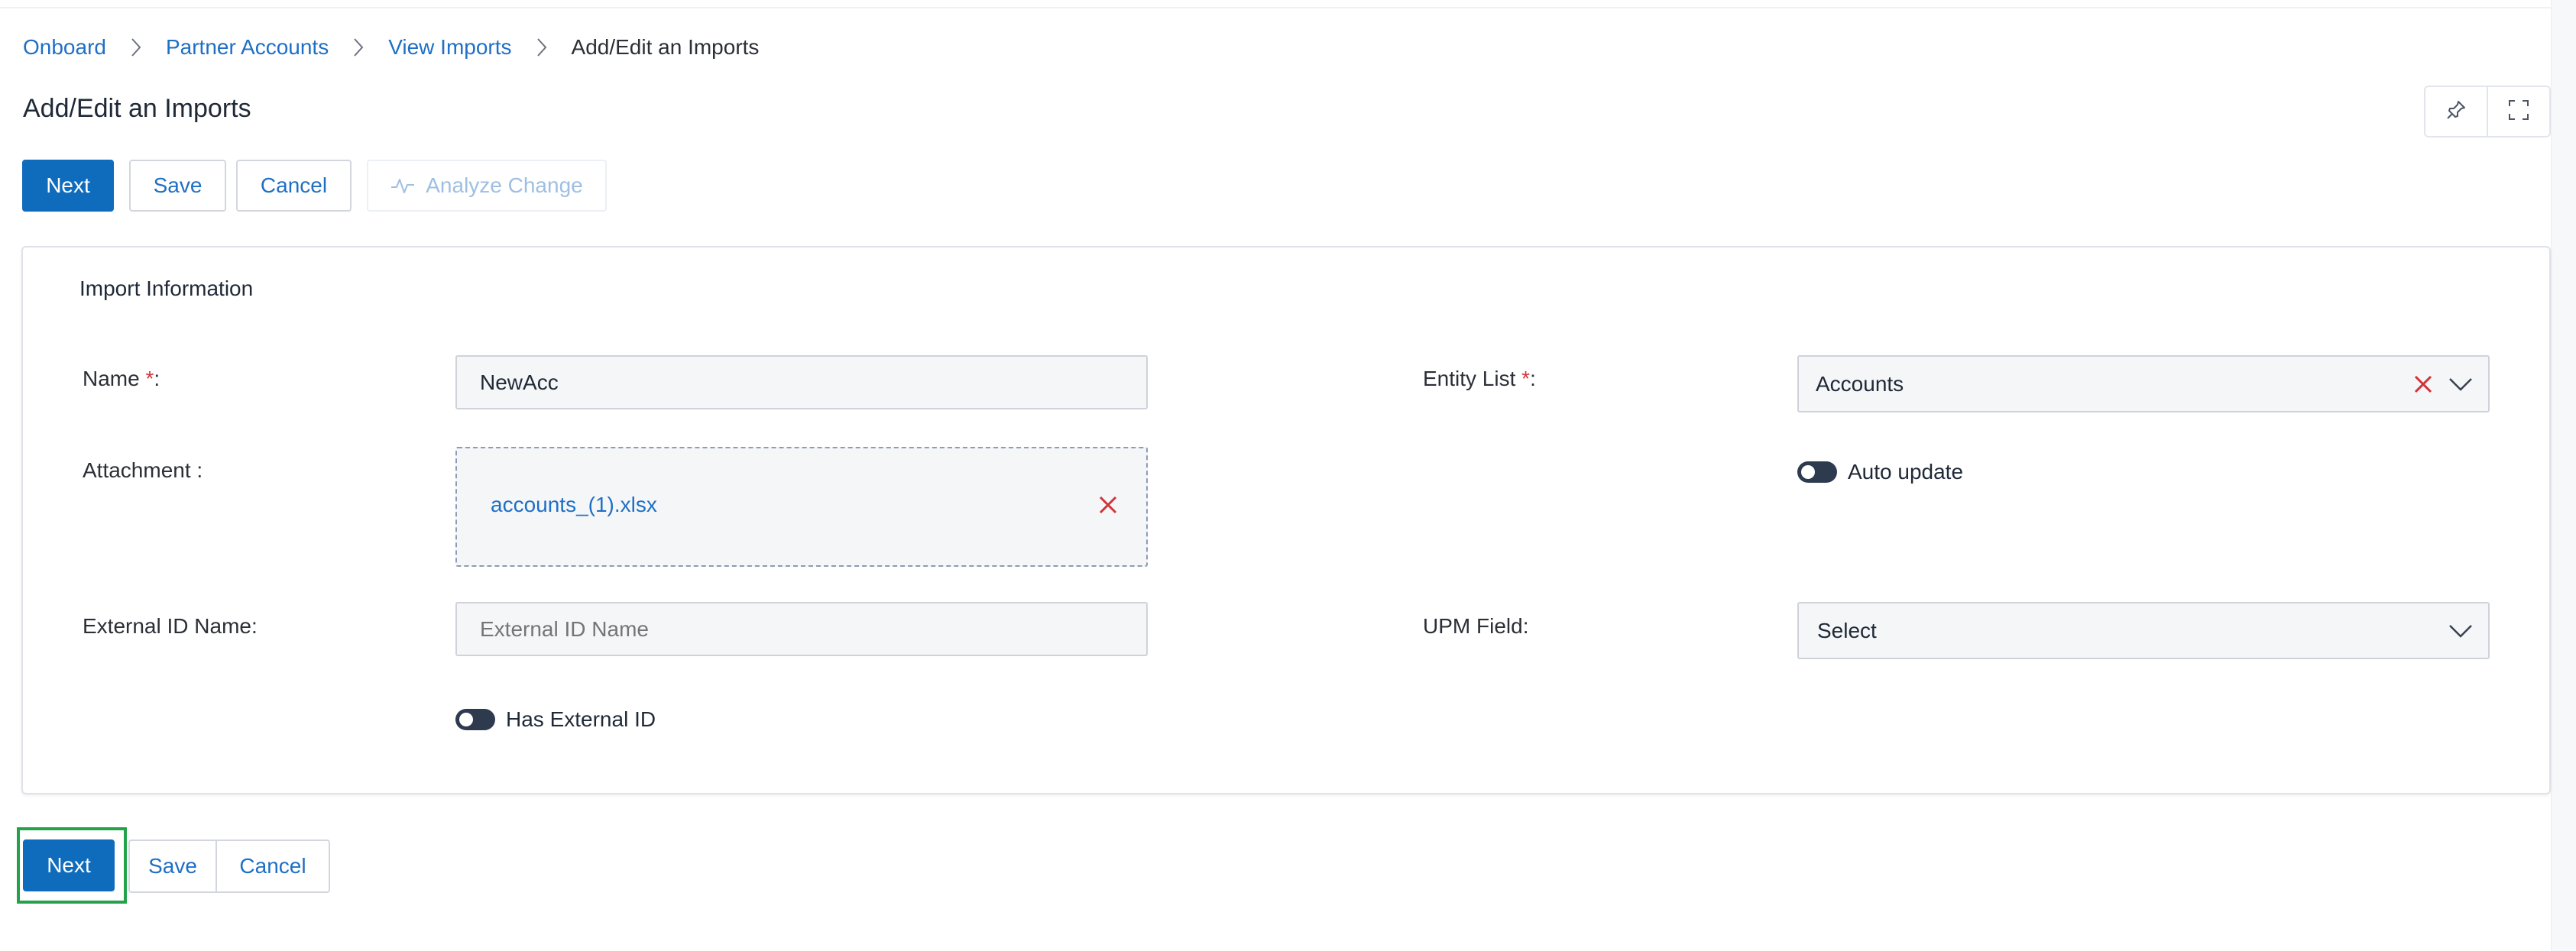 Image resolution: width=2576 pixels, height=951 pixels. I want to click on name-input-value: NewAcc, so click(519, 382).